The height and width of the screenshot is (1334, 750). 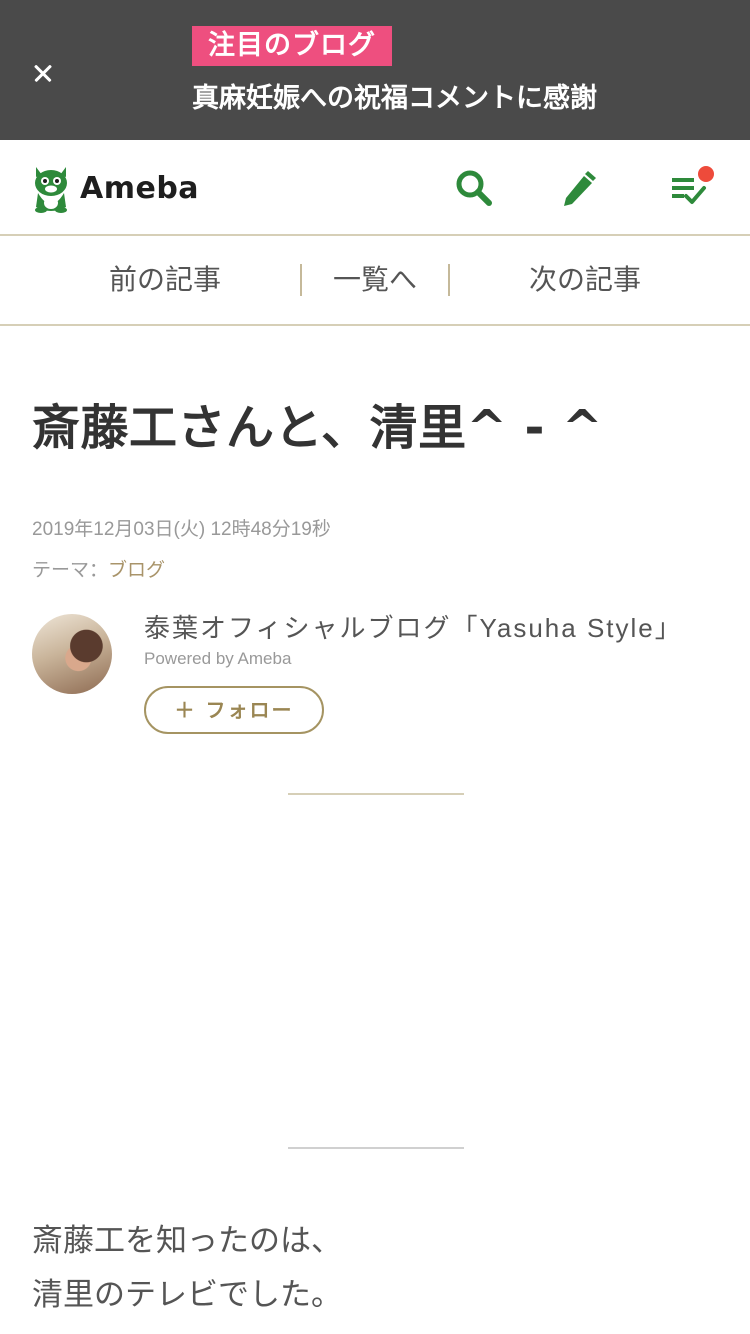 What do you see at coordinates (292, 46) in the screenshot?
I see `featured-badge: 注目のブログ` at bounding box center [292, 46].